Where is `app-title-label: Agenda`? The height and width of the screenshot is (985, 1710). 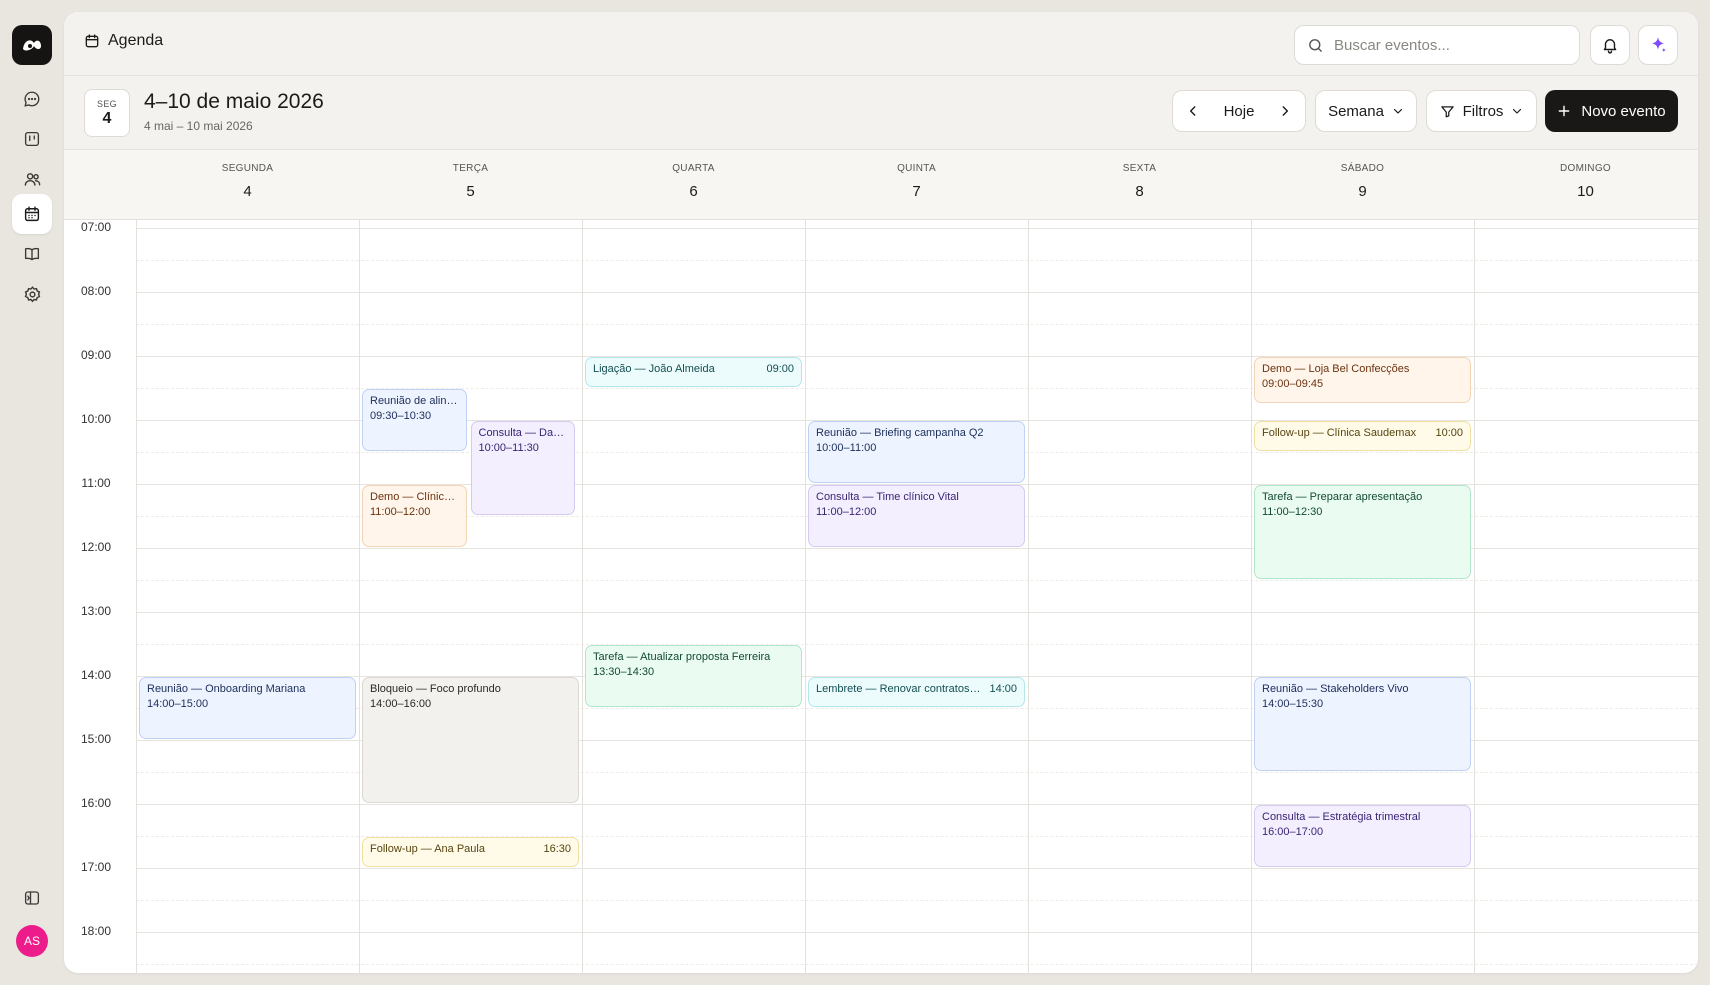 app-title-label: Agenda is located at coordinates (136, 40).